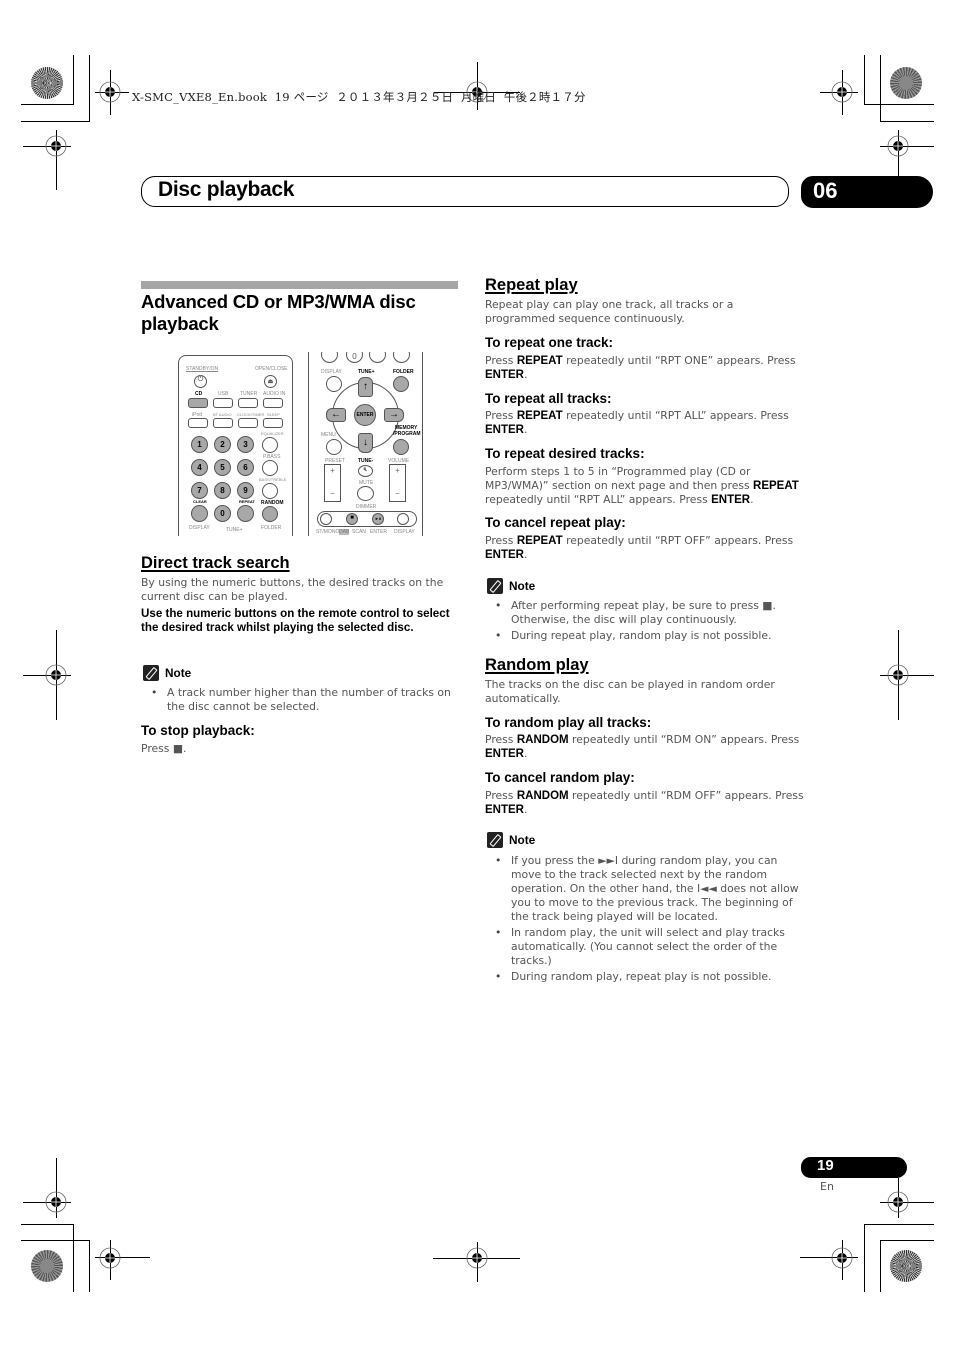 The image size is (954, 1348). What do you see at coordinates (397, 483) in the screenshot?
I see `volume-rocker: + −` at bounding box center [397, 483].